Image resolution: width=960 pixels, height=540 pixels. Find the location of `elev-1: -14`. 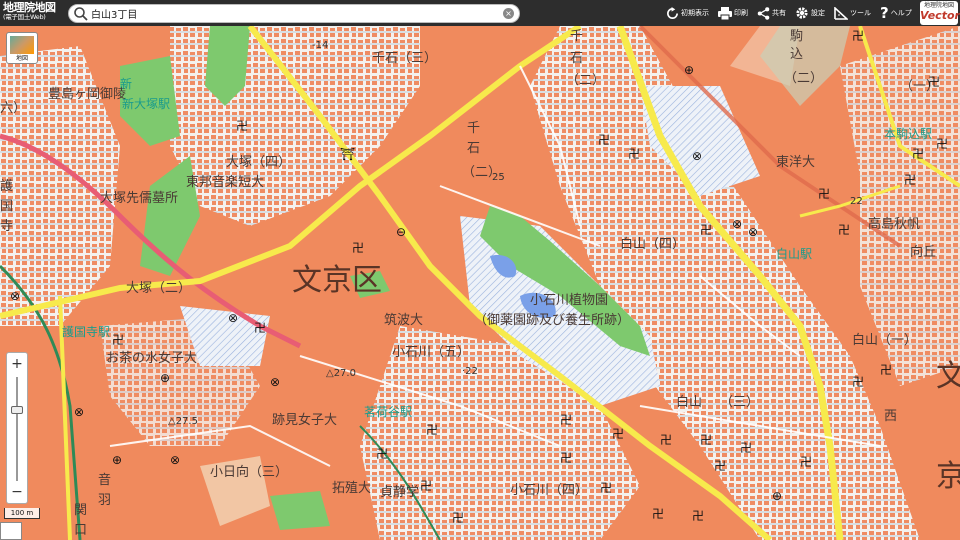

elev-1: -14 is located at coordinates (320, 45).